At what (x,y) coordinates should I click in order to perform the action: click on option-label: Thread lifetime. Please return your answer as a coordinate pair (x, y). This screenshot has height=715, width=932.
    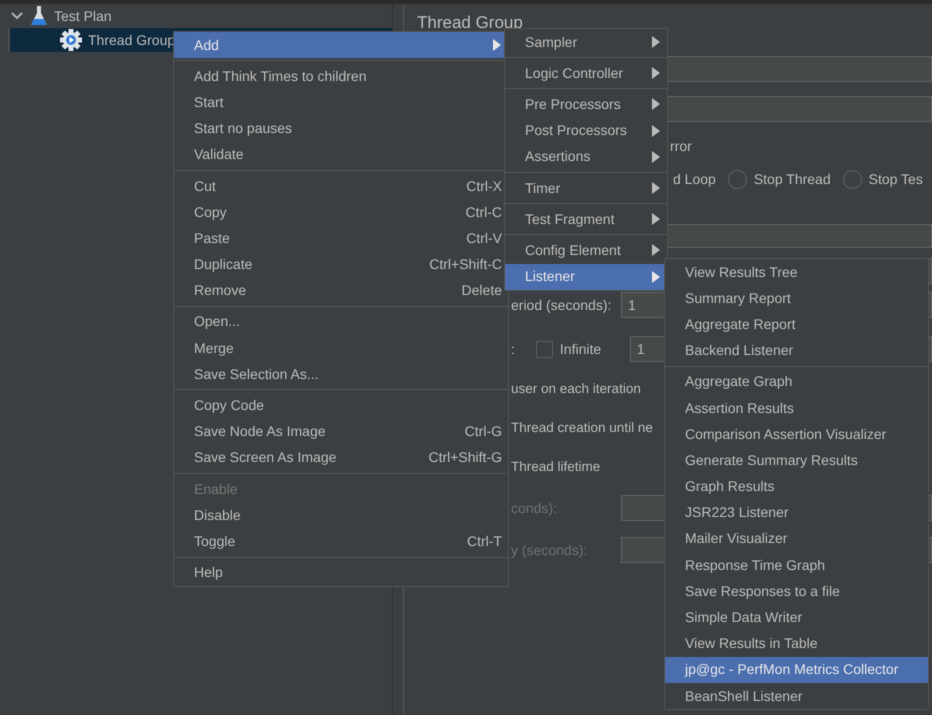
    Looking at the image, I should click on (555, 467).